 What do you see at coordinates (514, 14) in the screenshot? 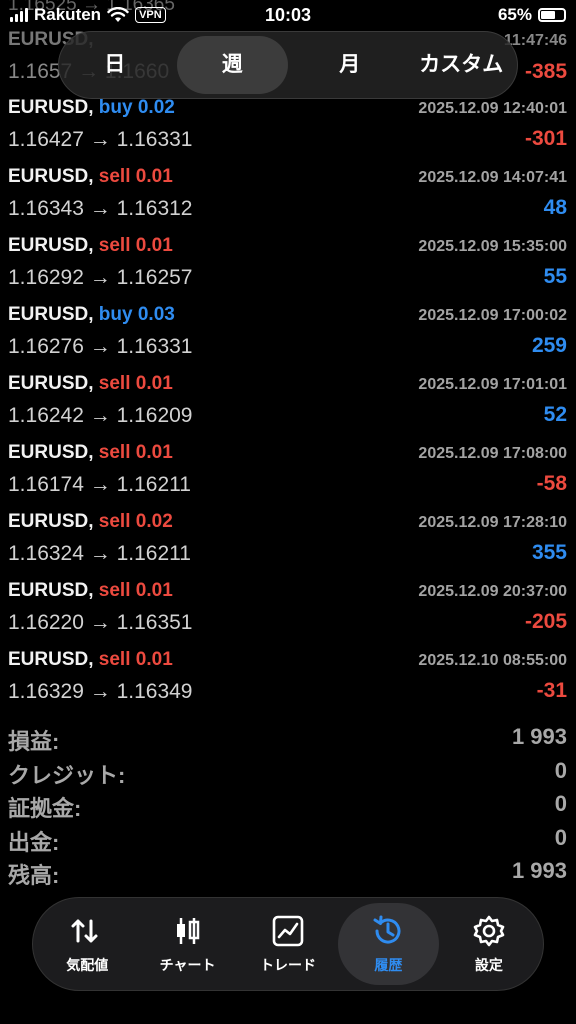
I see `battery-percent: 65%` at bounding box center [514, 14].